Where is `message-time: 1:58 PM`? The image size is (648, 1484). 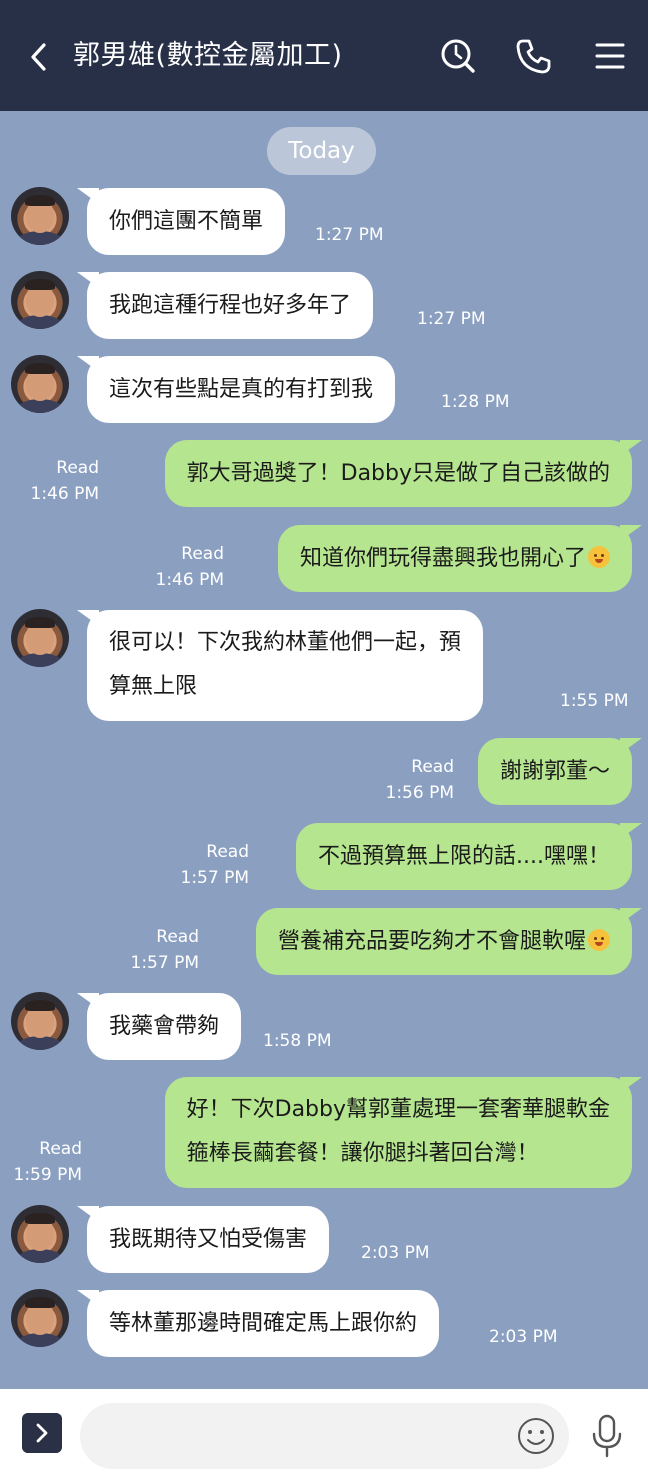
message-time: 1:58 PM is located at coordinates (297, 1041).